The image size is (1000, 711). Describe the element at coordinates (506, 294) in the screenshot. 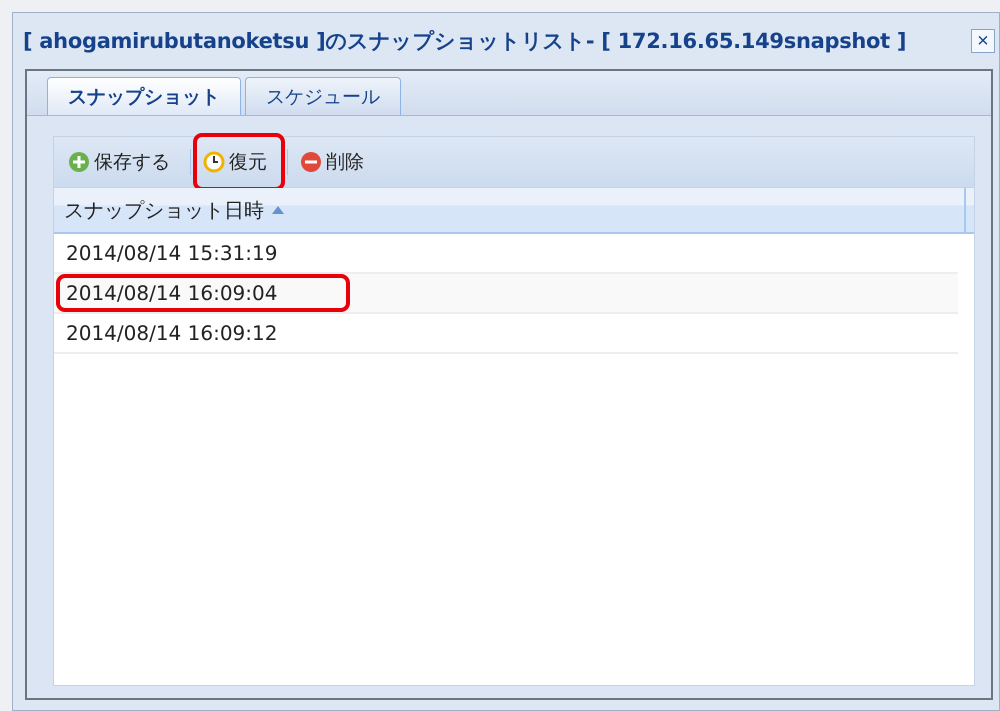

I see `table-row: 2014/08/14 16:09:04` at that location.